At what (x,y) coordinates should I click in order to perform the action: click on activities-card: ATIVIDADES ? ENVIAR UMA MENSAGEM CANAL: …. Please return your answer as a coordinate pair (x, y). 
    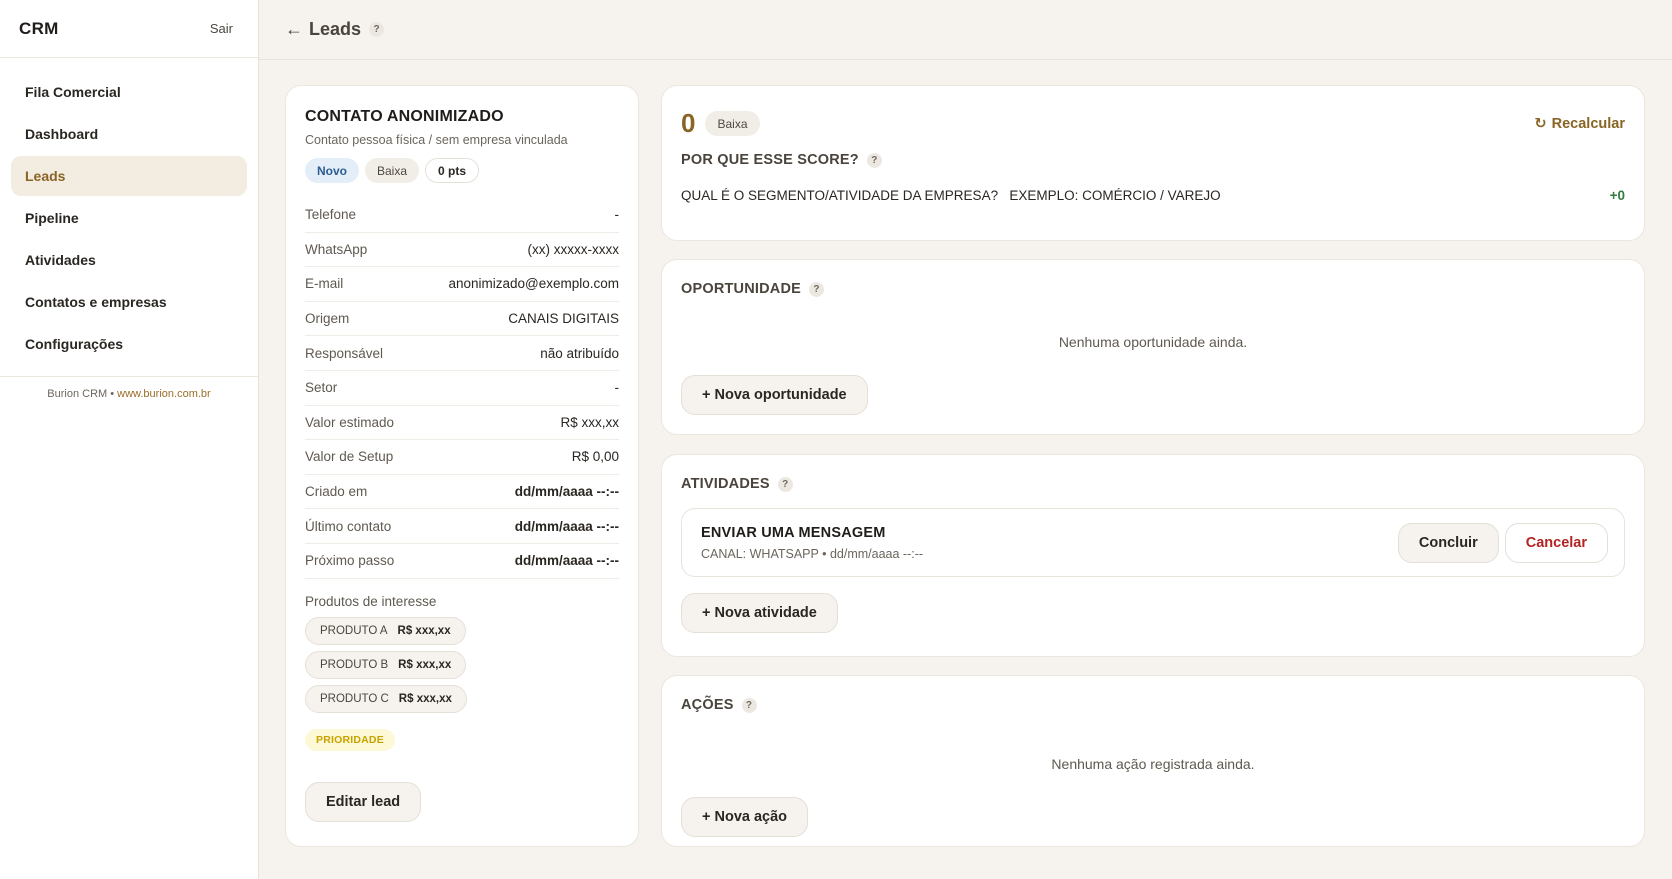
    Looking at the image, I should click on (1153, 555).